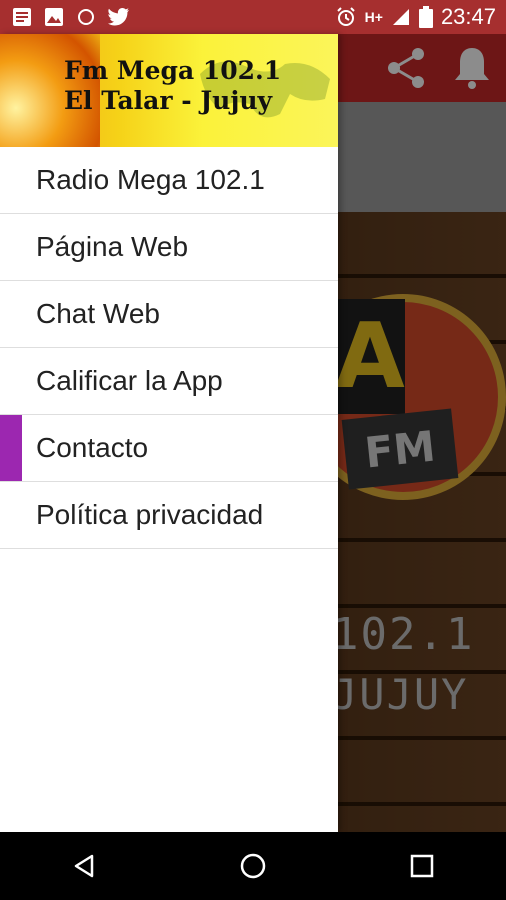 The width and height of the screenshot is (506, 900). What do you see at coordinates (112, 246) in the screenshot?
I see `menu-item-label: Página Web` at bounding box center [112, 246].